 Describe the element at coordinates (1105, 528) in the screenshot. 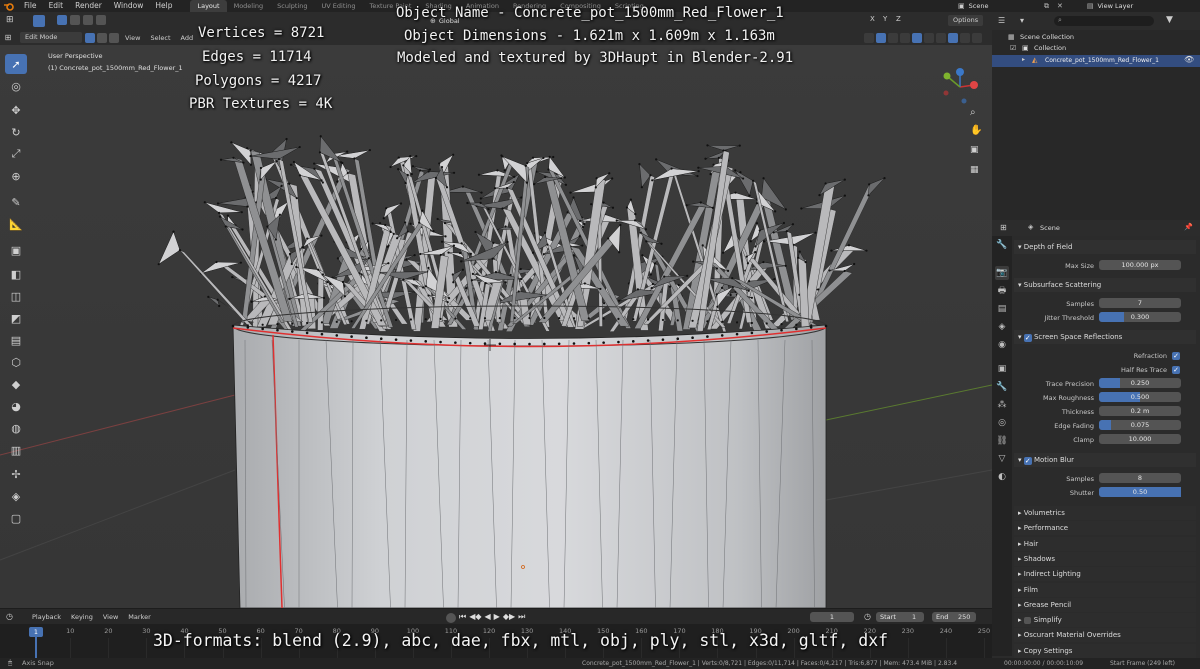

I see `panel-performance: ▸ Performance` at that location.